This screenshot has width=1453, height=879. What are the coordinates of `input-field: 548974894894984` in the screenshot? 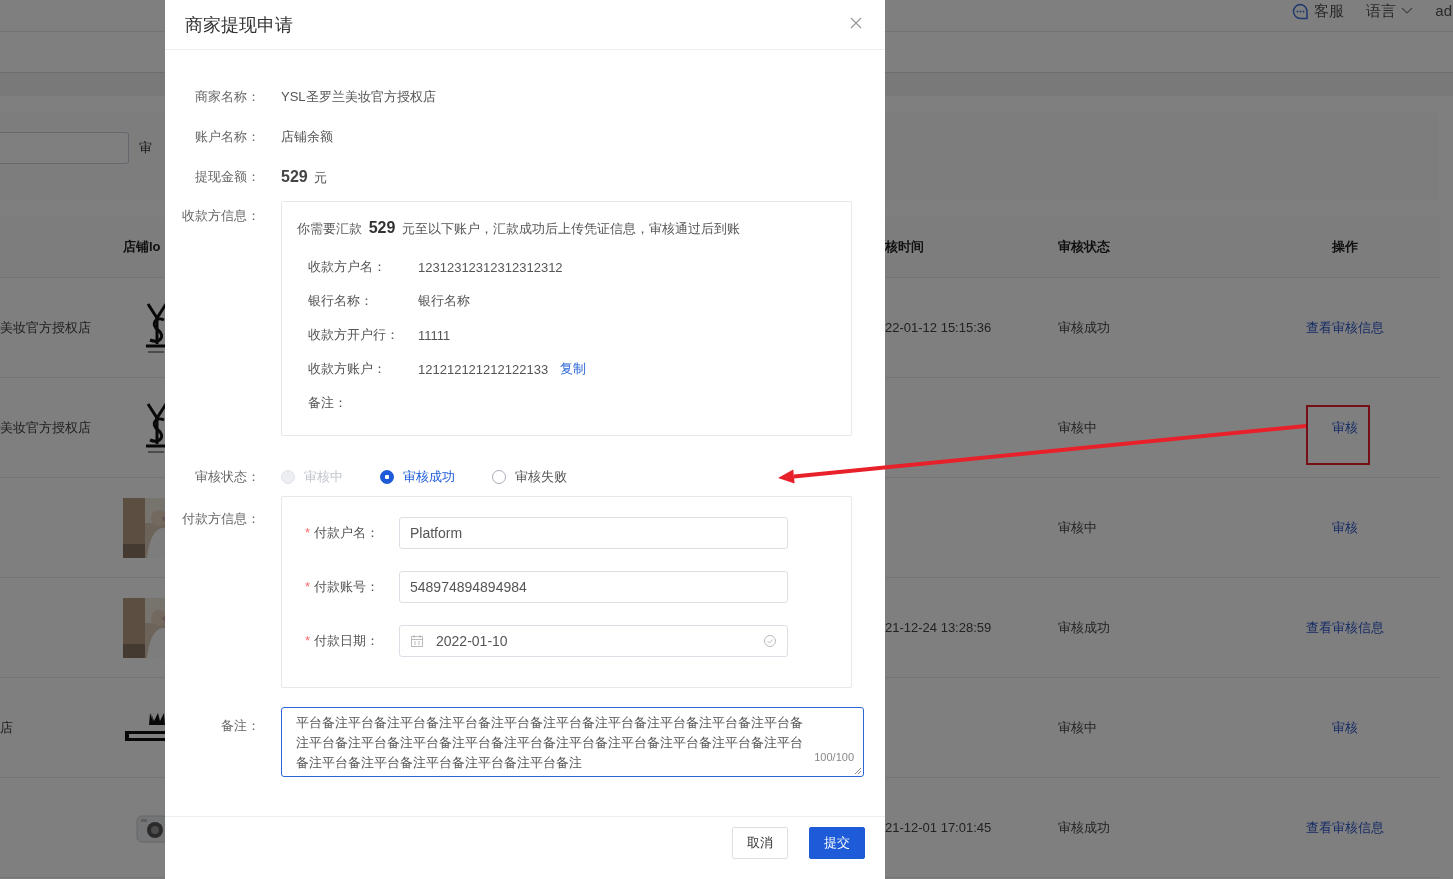 It's located at (593, 587).